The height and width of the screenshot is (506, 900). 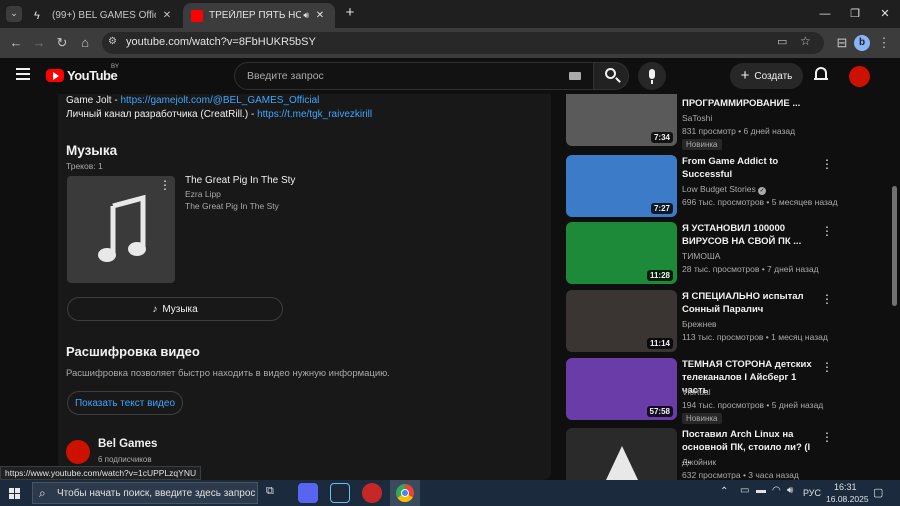 I want to click on keyboard-icon, so click(x=575, y=76).